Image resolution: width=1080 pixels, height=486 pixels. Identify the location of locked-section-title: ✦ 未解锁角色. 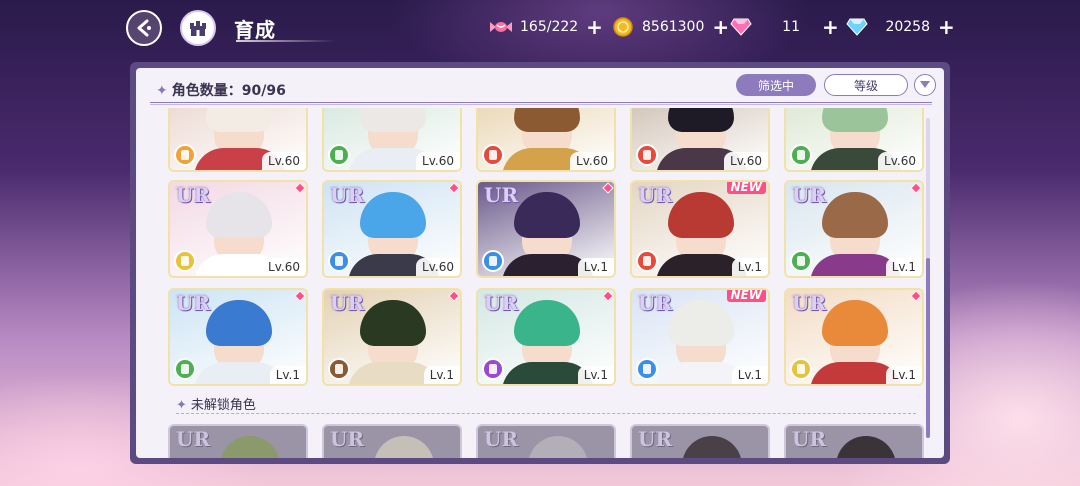
(216, 403).